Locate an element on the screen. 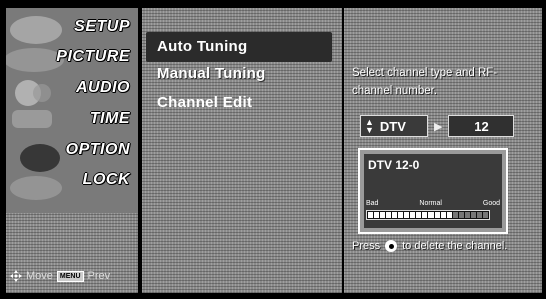  signal-box: DTV 12-0 Bad Normal Good is located at coordinates (433, 191).